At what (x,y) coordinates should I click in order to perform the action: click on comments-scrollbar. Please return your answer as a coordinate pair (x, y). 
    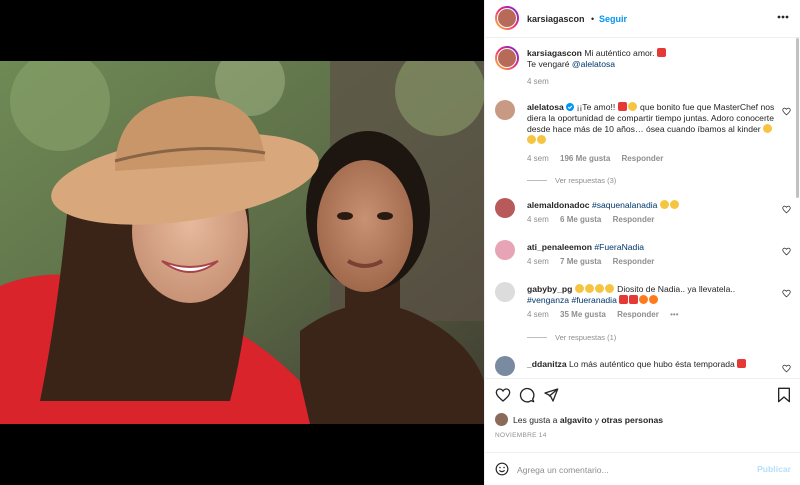
    Looking at the image, I should click on (797, 208).